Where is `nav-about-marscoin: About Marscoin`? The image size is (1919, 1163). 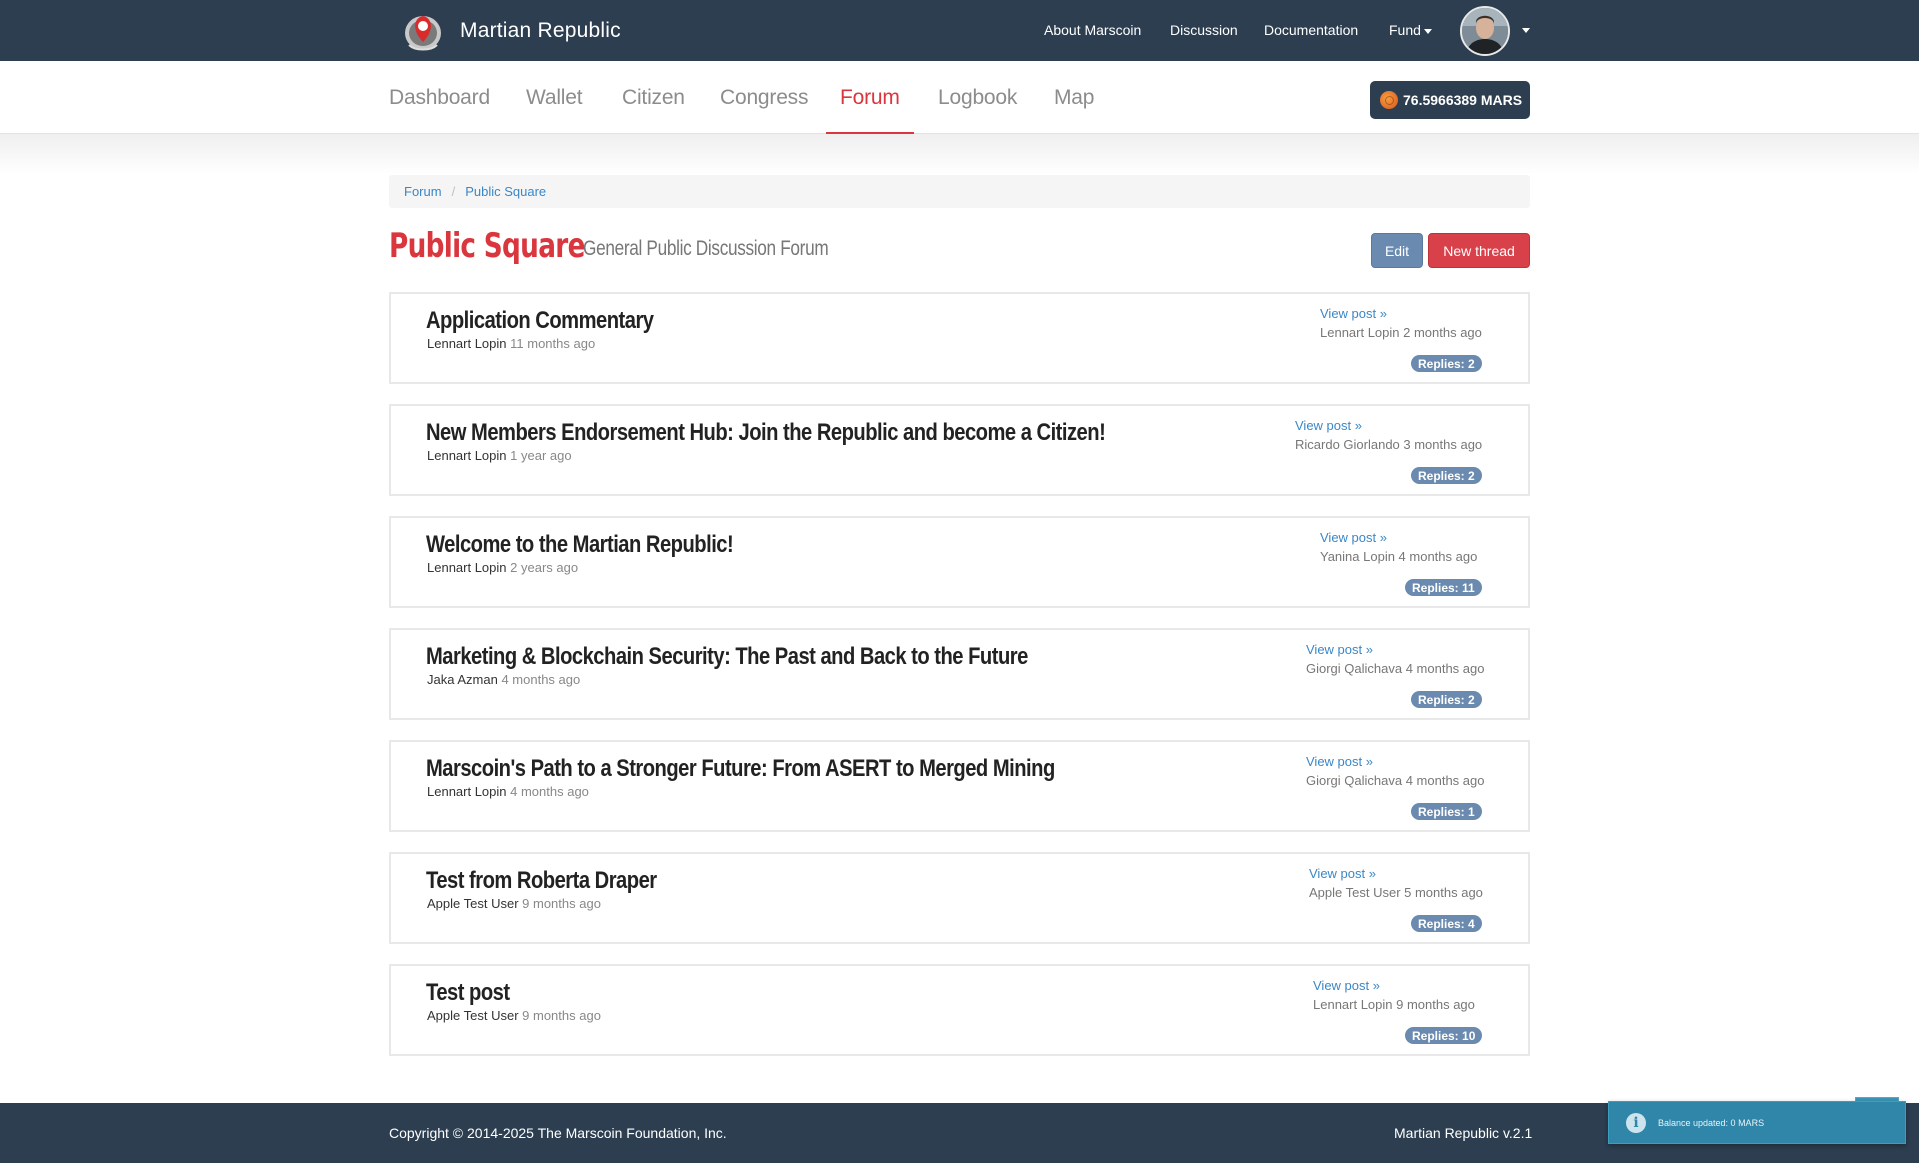
nav-about-marscoin: About Marscoin is located at coordinates (1092, 30).